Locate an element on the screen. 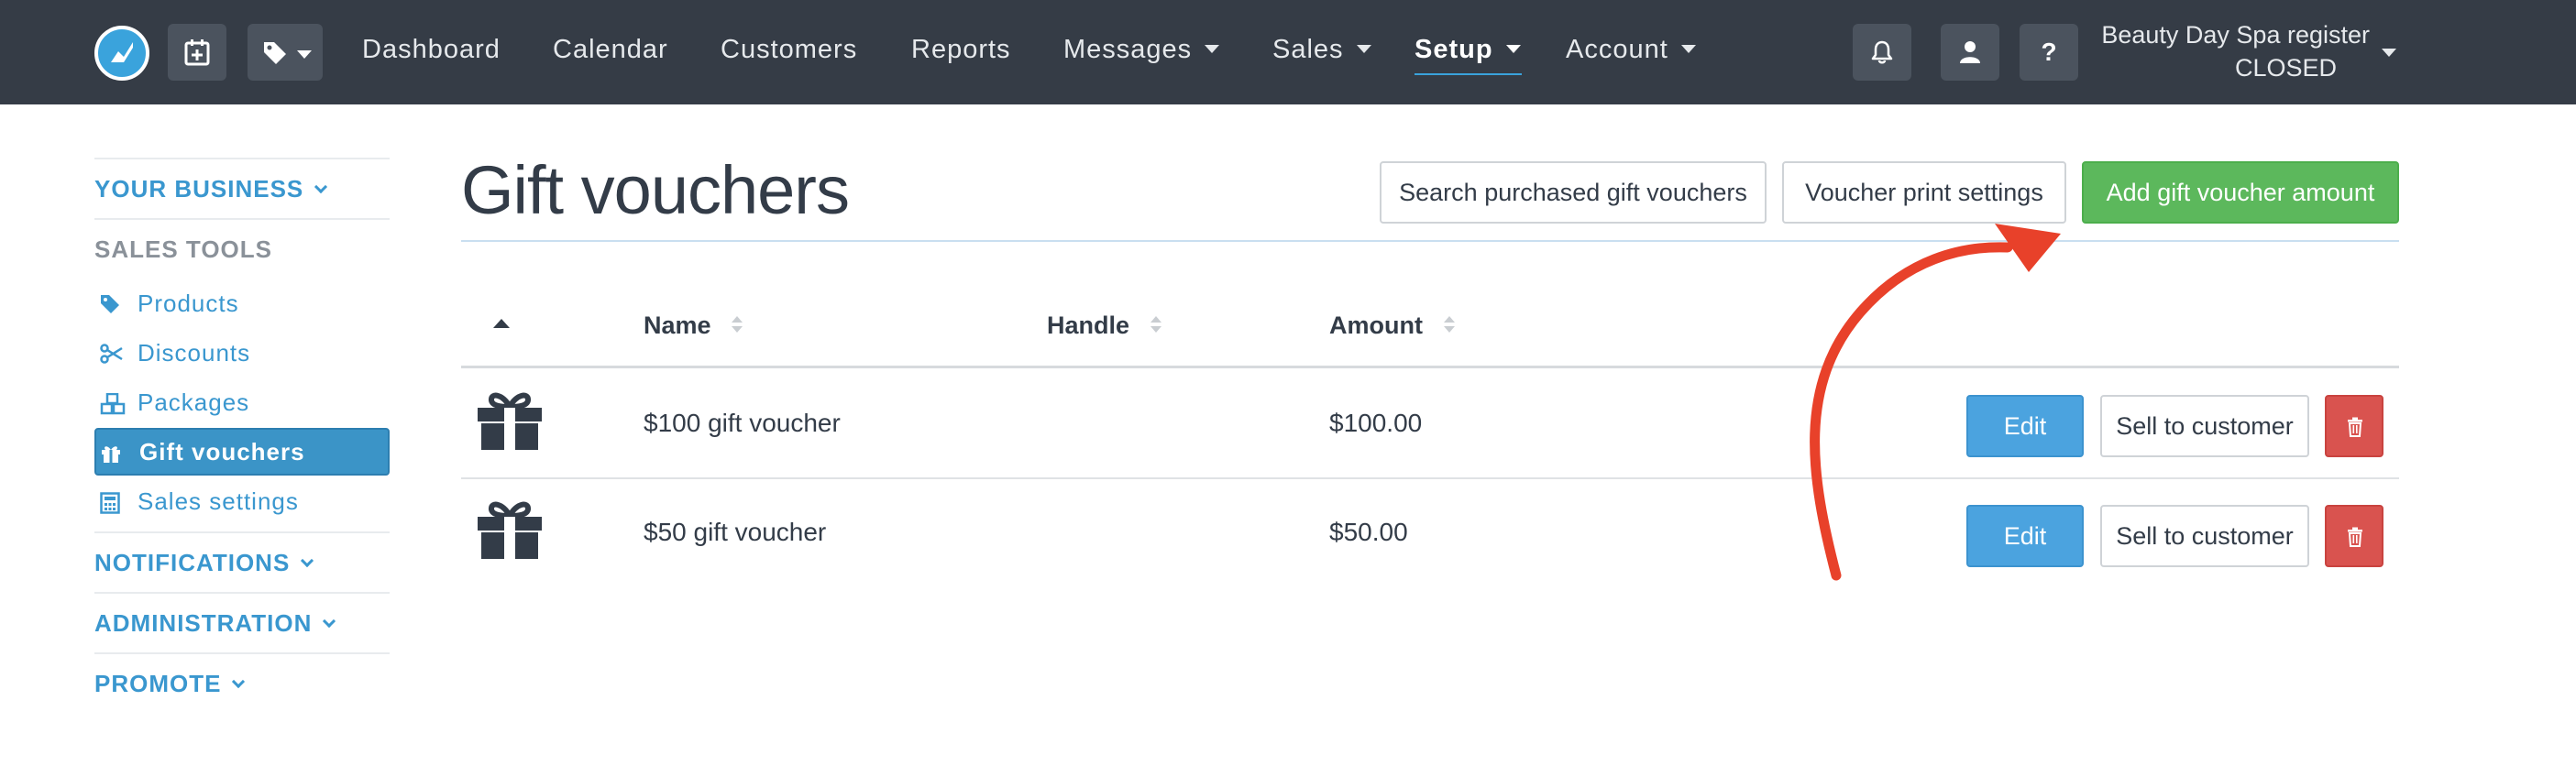  sidebar-item-label: Gift vouchers is located at coordinates (222, 451).